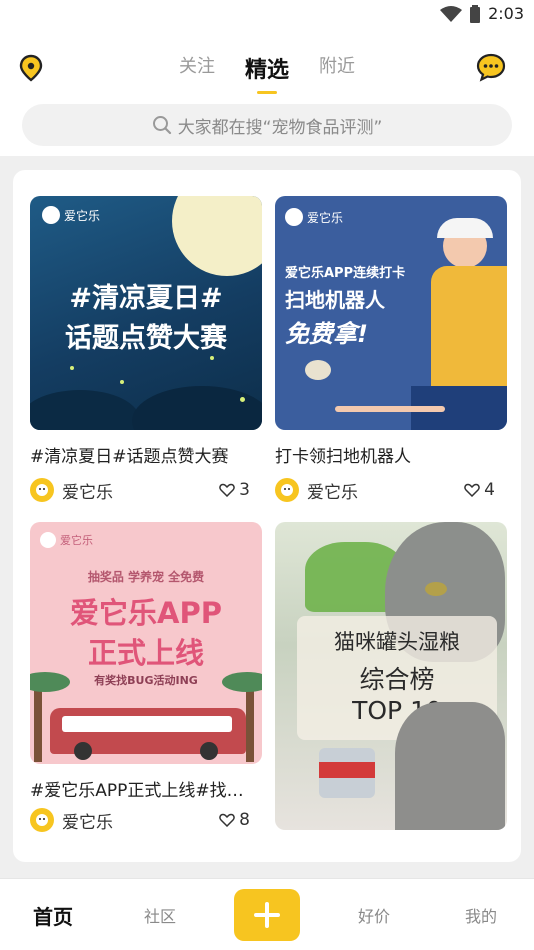  I want to click on image-line-1: 猫咪罐头湿粮, so click(397, 642).